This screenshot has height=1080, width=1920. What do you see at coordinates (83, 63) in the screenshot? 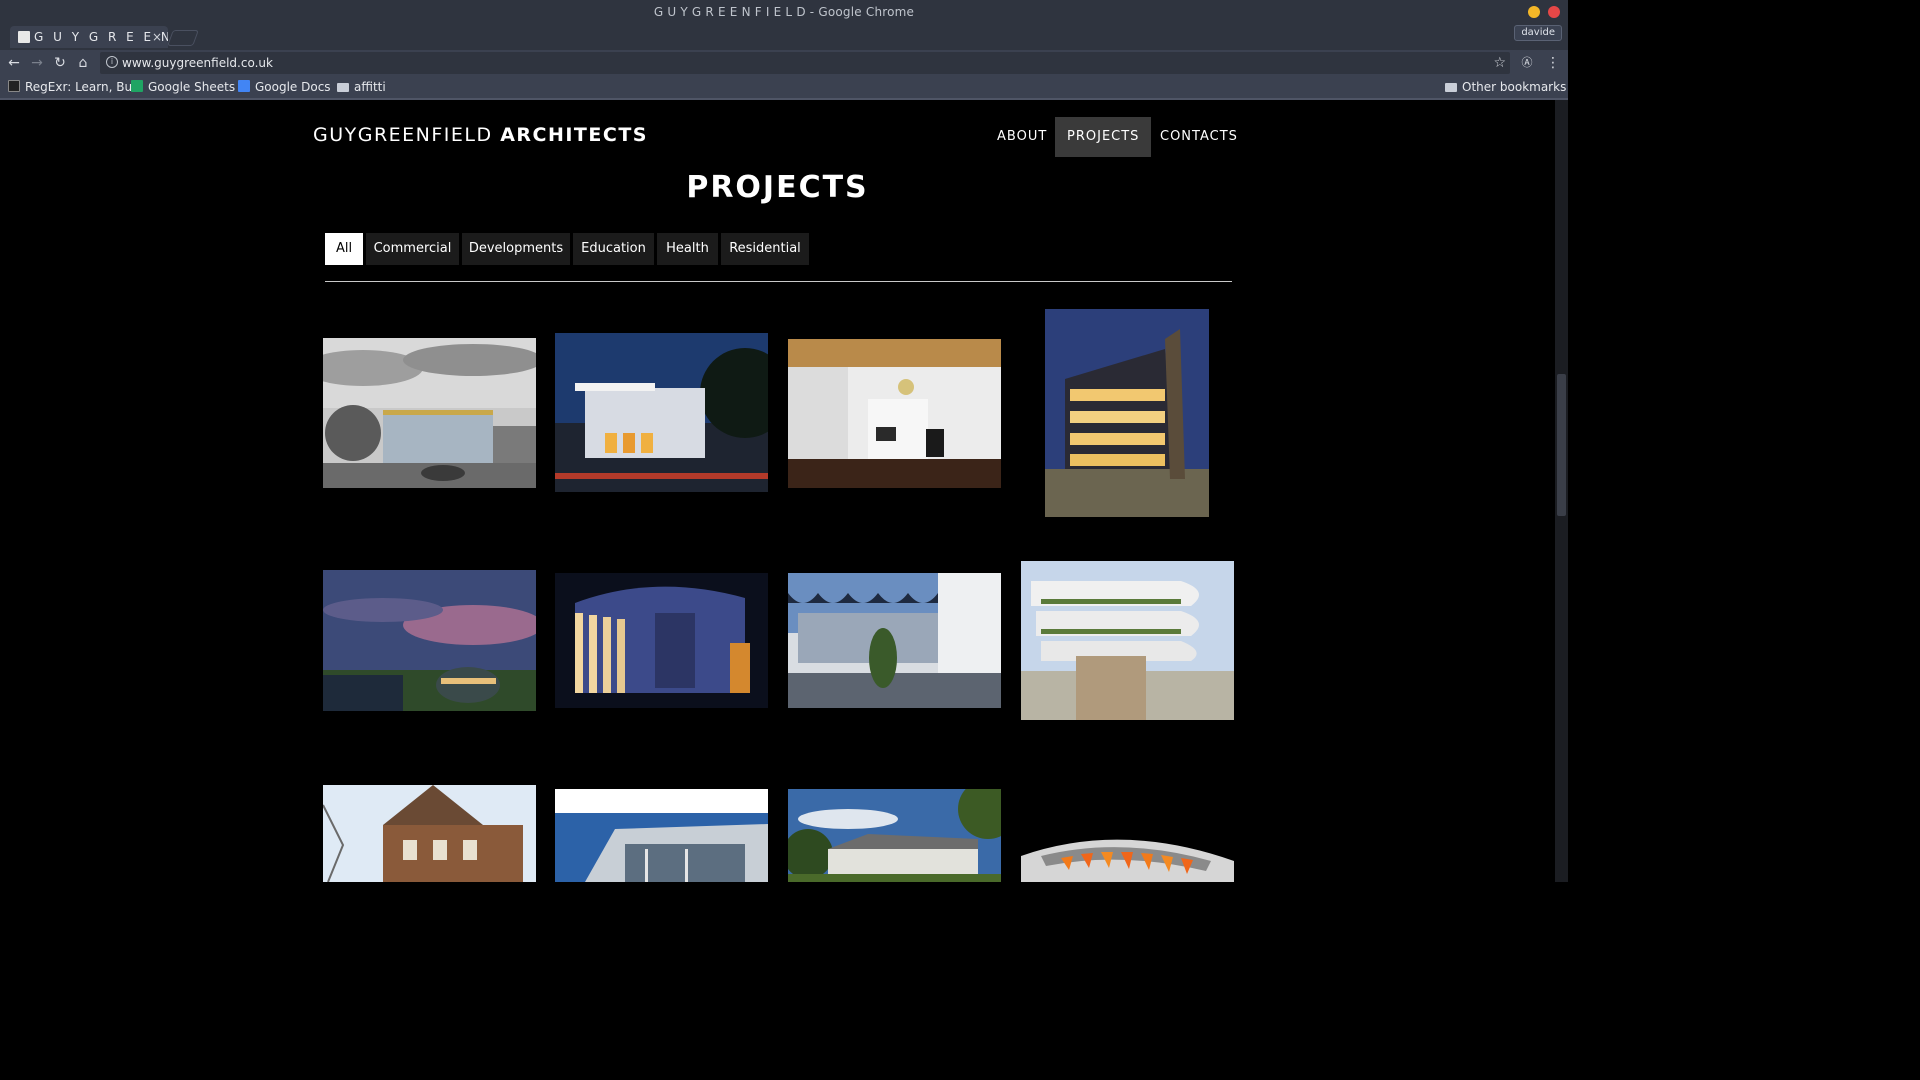
I see `home-icon: ⌂` at bounding box center [83, 63].